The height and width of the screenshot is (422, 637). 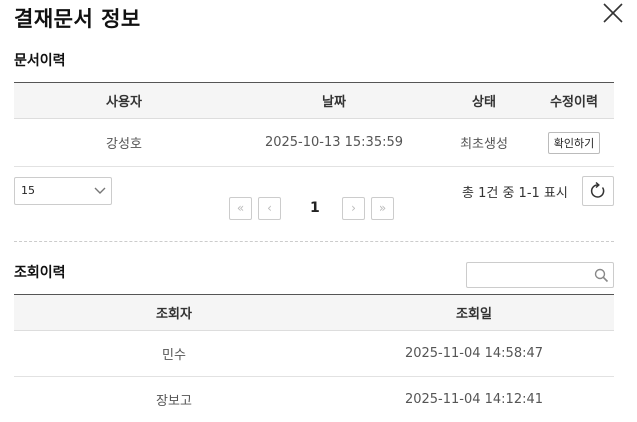 What do you see at coordinates (100, 190) in the screenshot?
I see `chevron-down-icon` at bounding box center [100, 190].